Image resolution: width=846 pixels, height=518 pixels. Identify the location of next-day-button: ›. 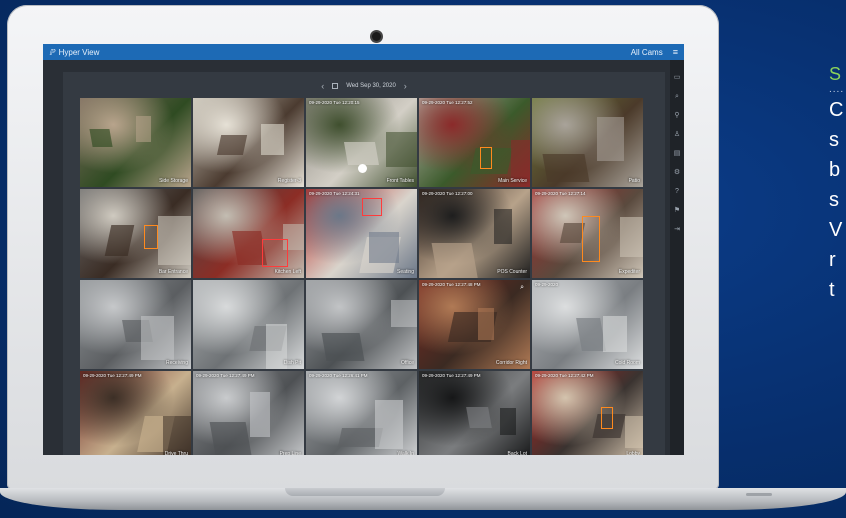
(405, 86).